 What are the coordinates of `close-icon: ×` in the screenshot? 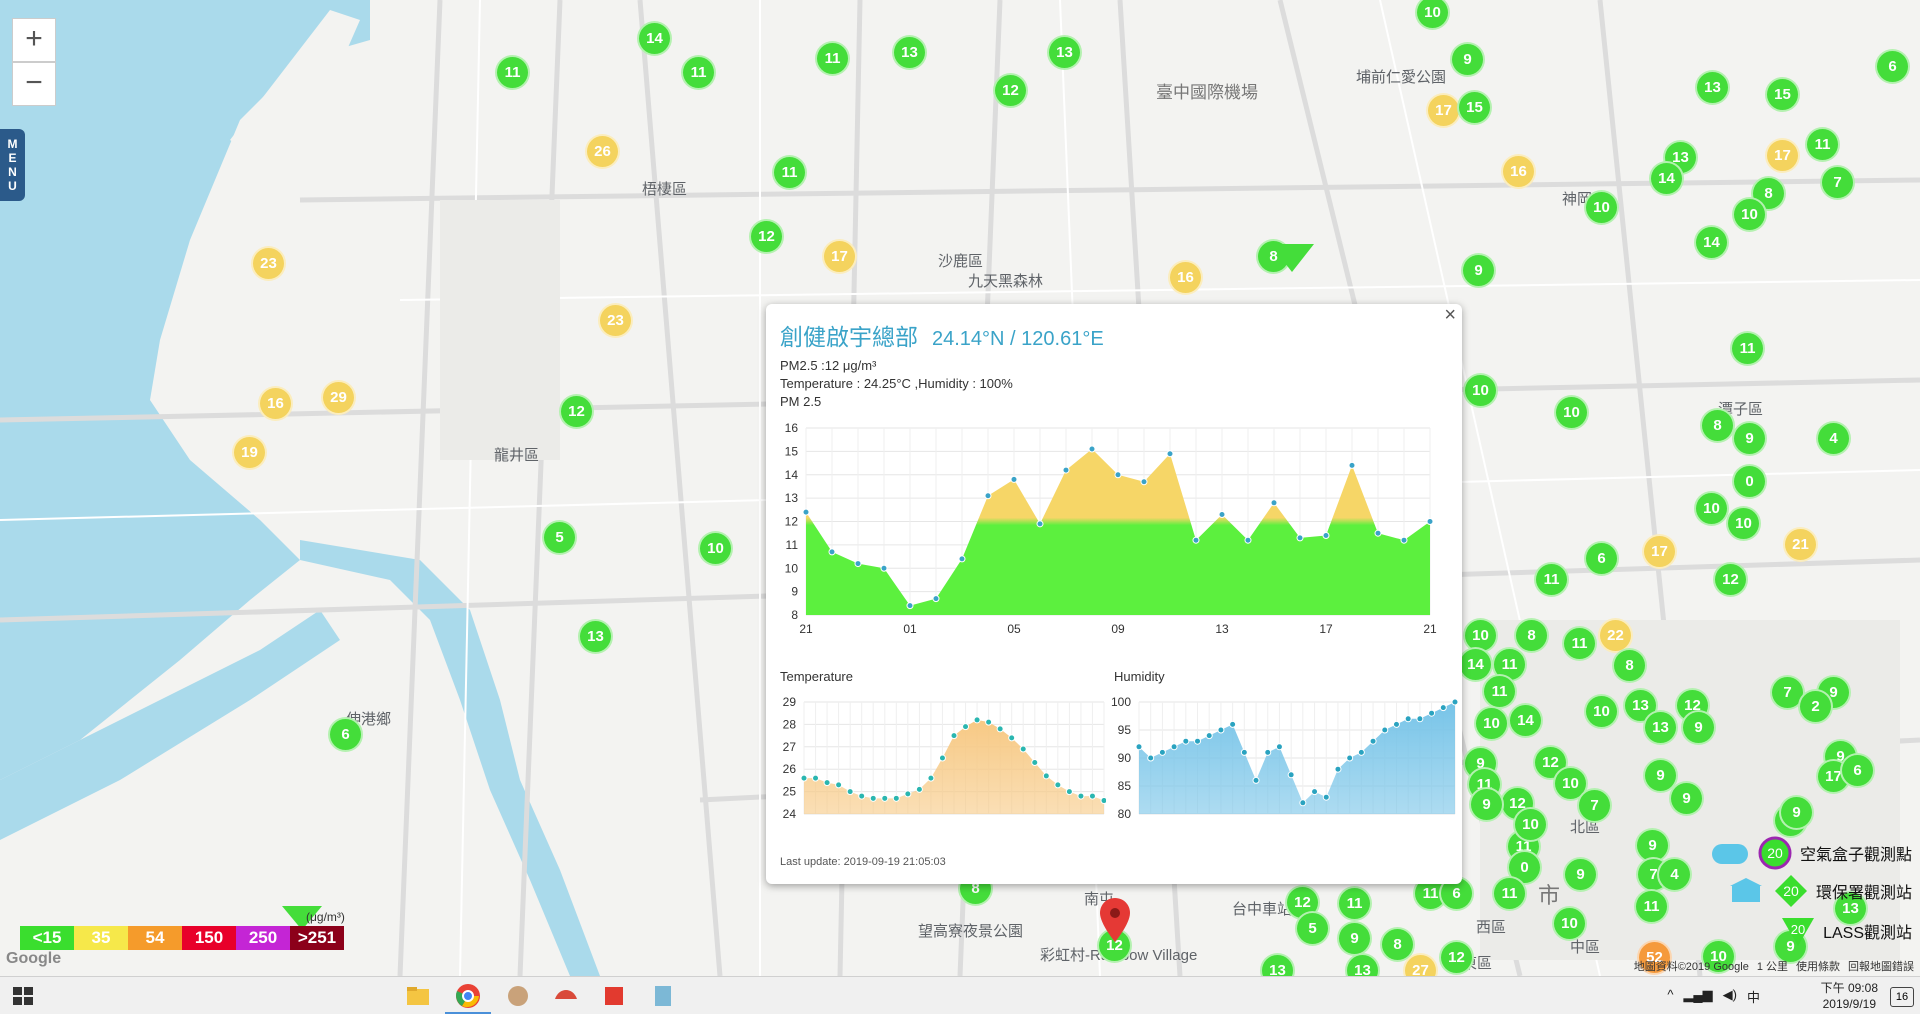 It's located at (1450, 315).